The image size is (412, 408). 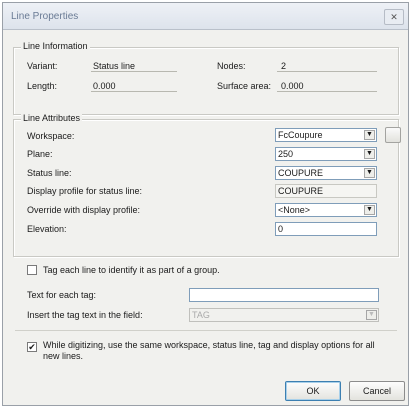 What do you see at coordinates (292, 86) in the screenshot?
I see `surface-area-value: 0.000` at bounding box center [292, 86].